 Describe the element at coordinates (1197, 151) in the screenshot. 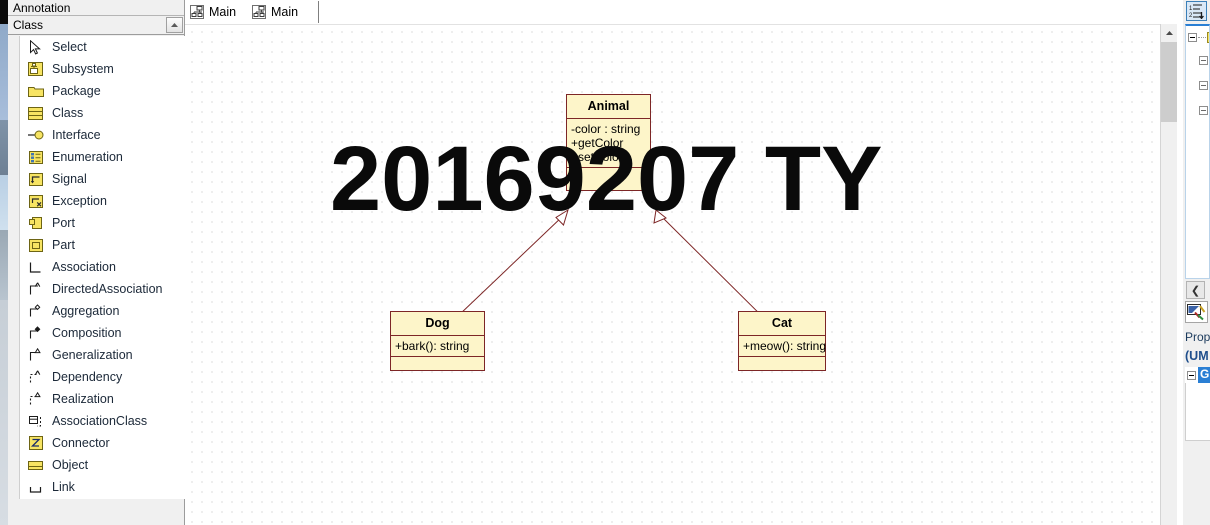

I see `model-explorer-tree` at that location.